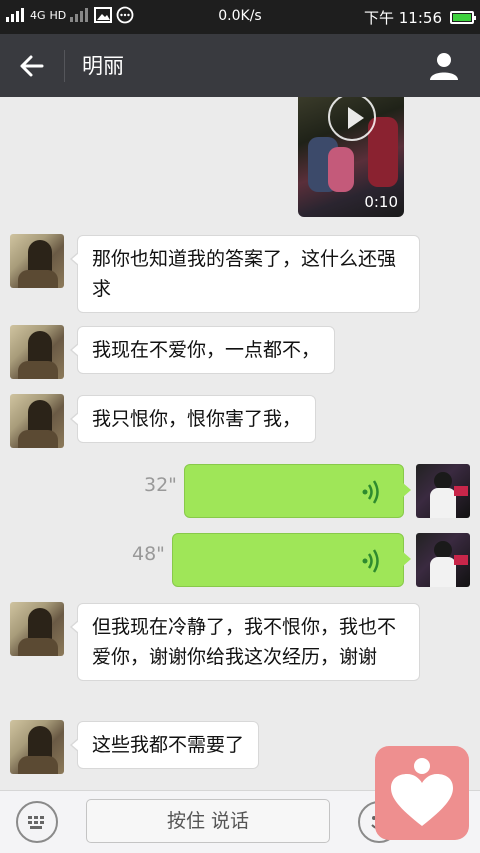 The width and height of the screenshot is (480, 853). What do you see at coordinates (351, 157) in the screenshot?
I see `video-message: 0:10` at bounding box center [351, 157].